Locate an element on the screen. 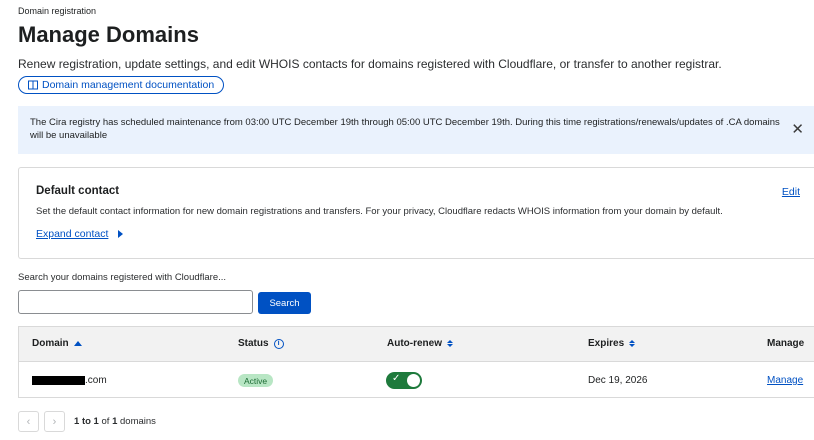  column-header-expires: Expires is located at coordinates (612, 343).